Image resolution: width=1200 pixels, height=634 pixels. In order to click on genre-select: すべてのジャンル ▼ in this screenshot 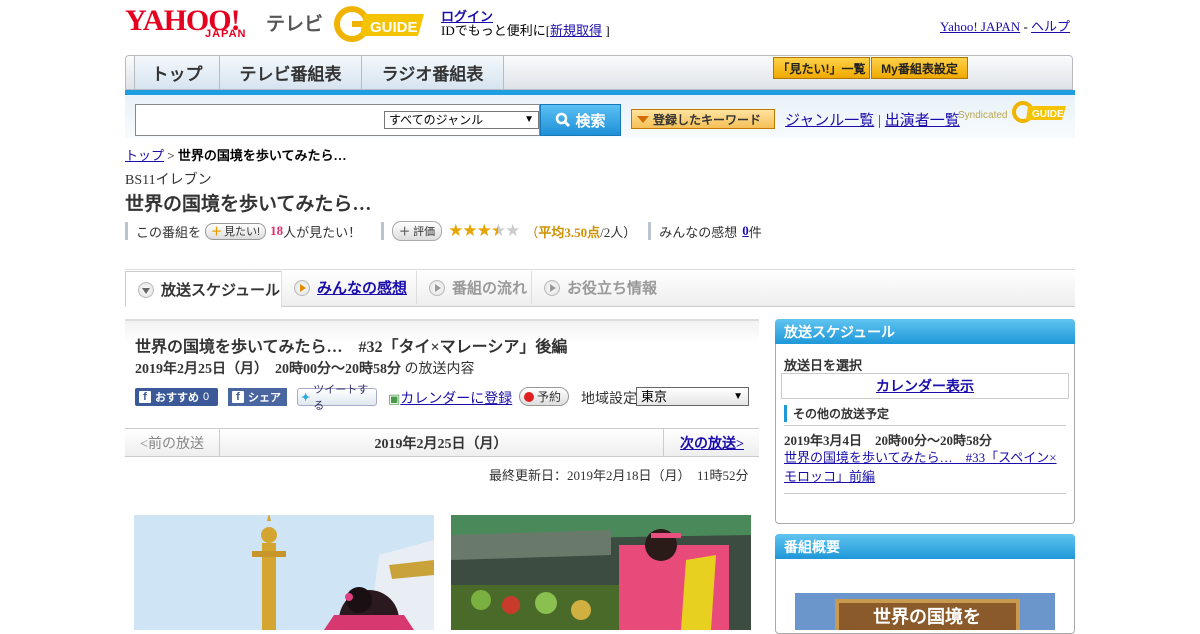, I will do `click(461, 120)`.